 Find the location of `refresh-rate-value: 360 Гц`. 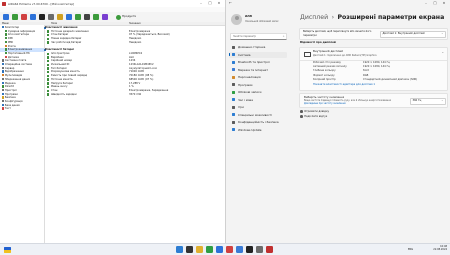

refresh-rate-value: 360 Гц is located at coordinates (417, 100).